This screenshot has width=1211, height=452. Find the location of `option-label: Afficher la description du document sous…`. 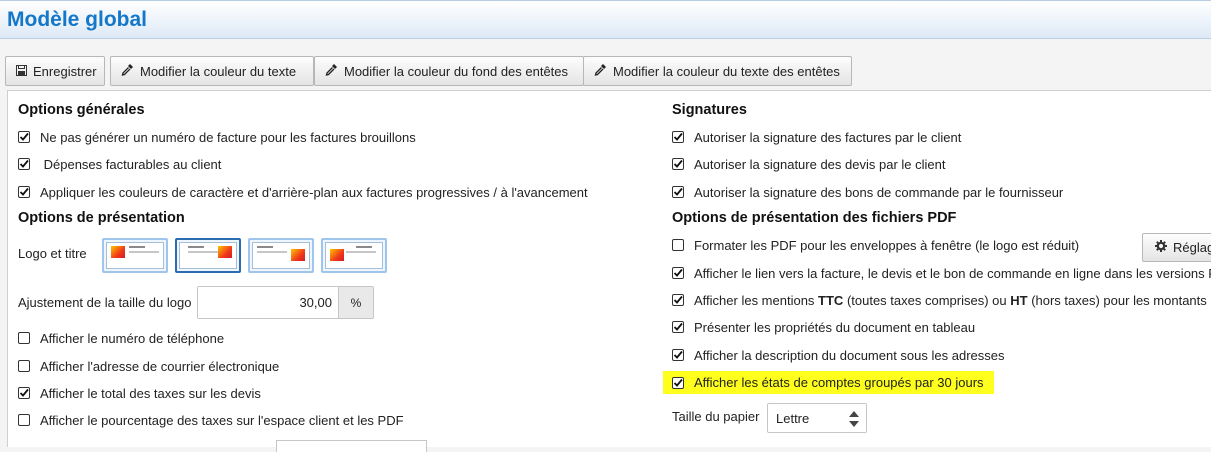

option-label: Afficher la description du document sous… is located at coordinates (849, 355).